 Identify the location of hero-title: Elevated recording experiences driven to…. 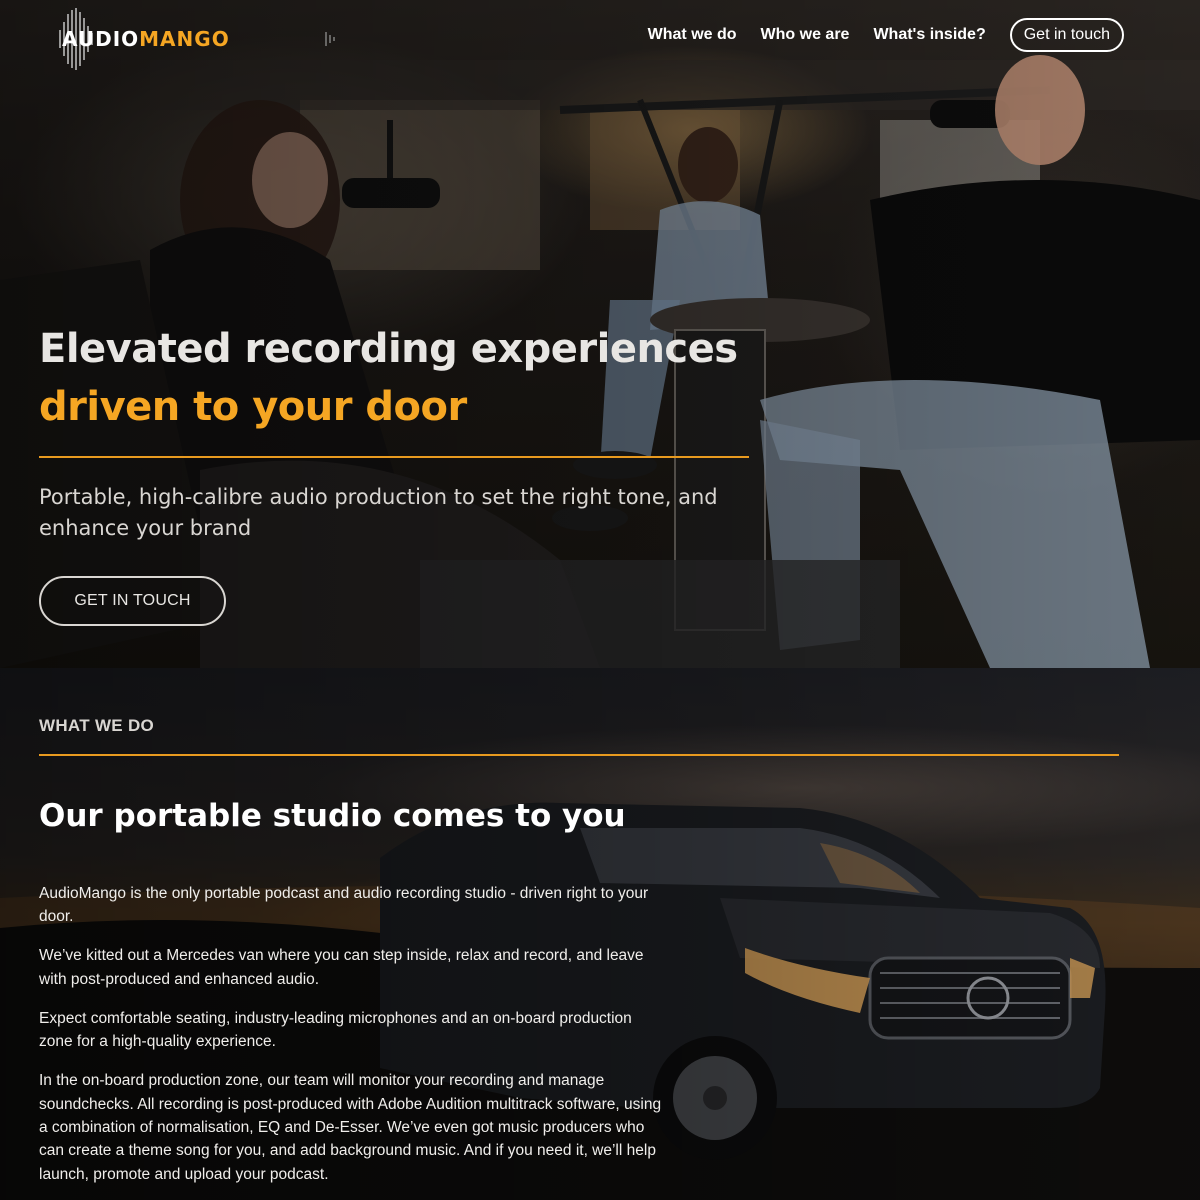
(388, 378).